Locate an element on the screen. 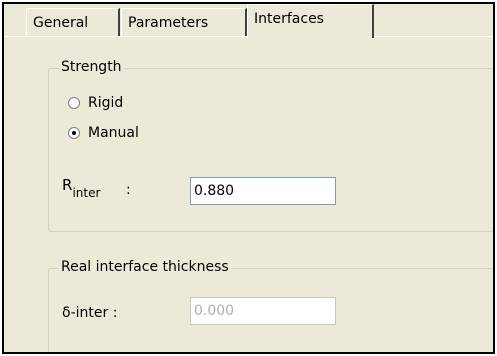 The width and height of the screenshot is (497, 356). radio-rigid: Rigid is located at coordinates (95, 103).